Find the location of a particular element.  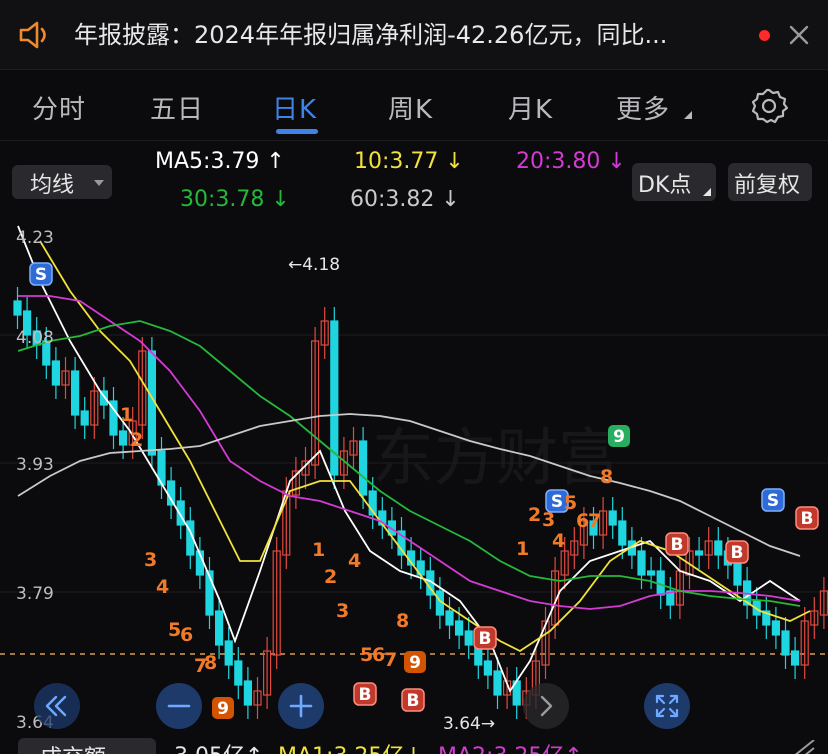

chevron-right-icon is located at coordinates (546, 706).